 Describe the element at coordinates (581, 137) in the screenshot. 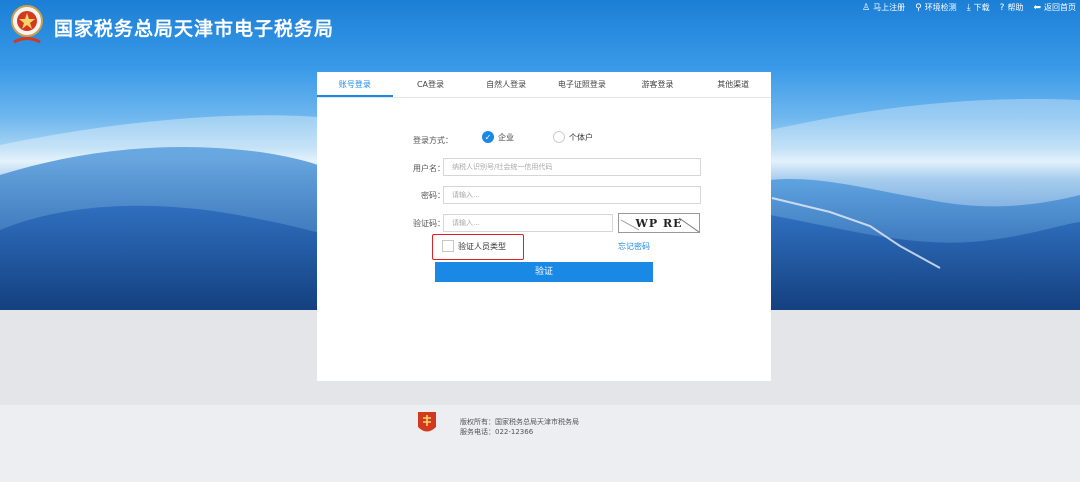

I see `radio-individual-label: 个体户` at that location.